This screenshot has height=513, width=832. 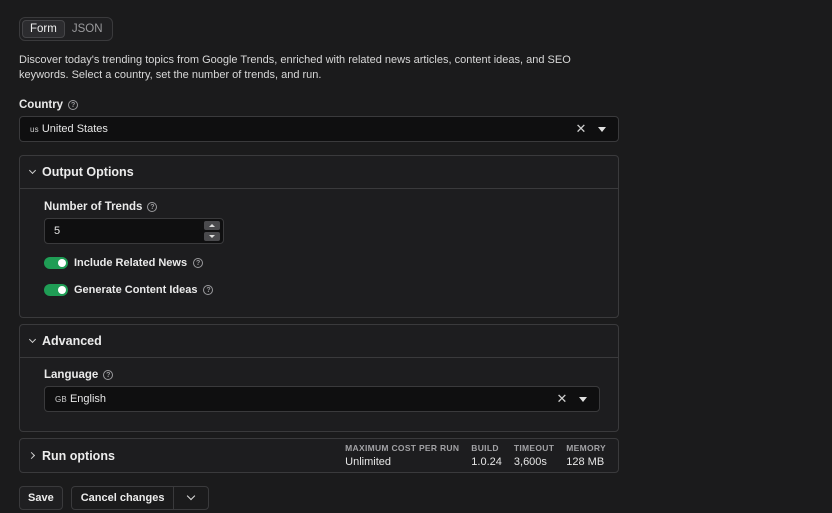 I want to click on save-button: Save, so click(x=41, y=498).